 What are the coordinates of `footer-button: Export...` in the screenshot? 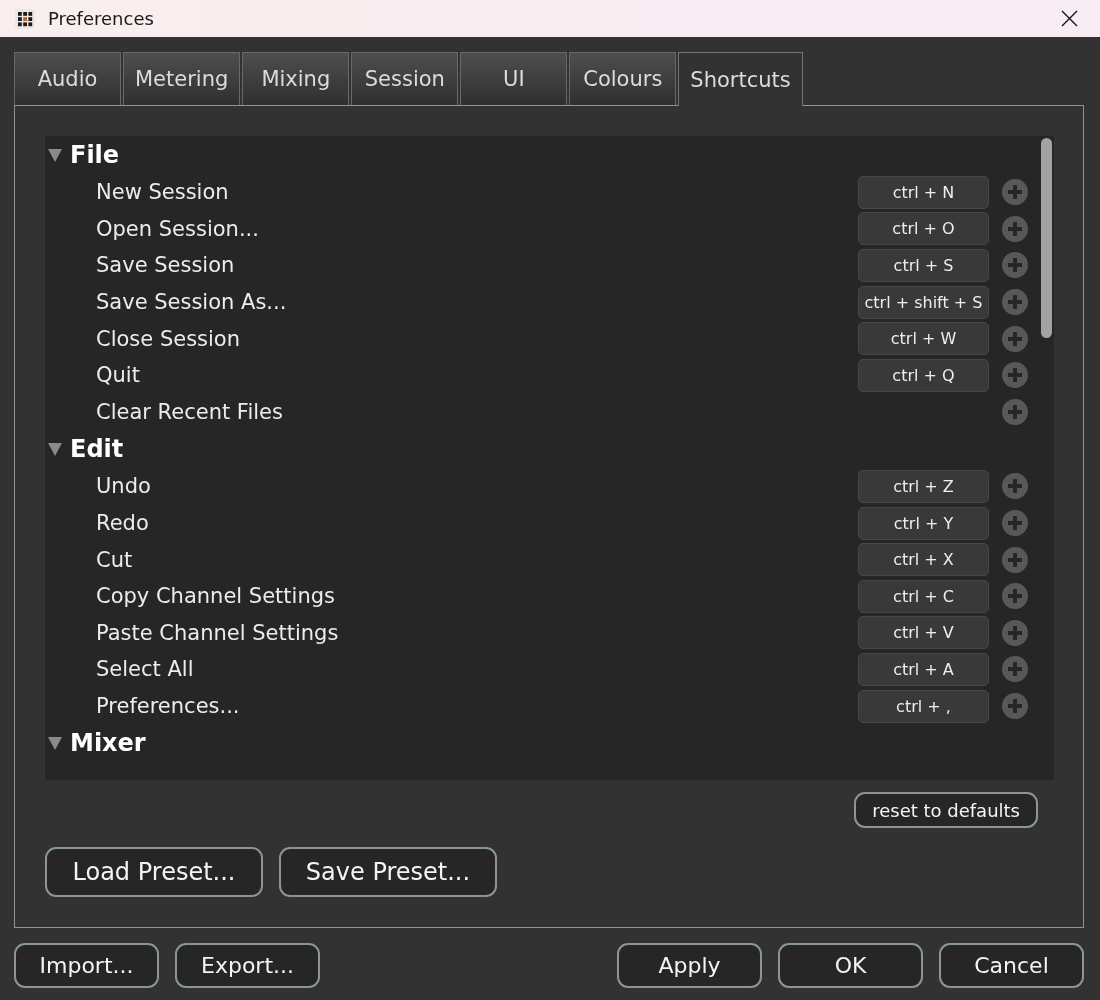 It's located at (247, 965).